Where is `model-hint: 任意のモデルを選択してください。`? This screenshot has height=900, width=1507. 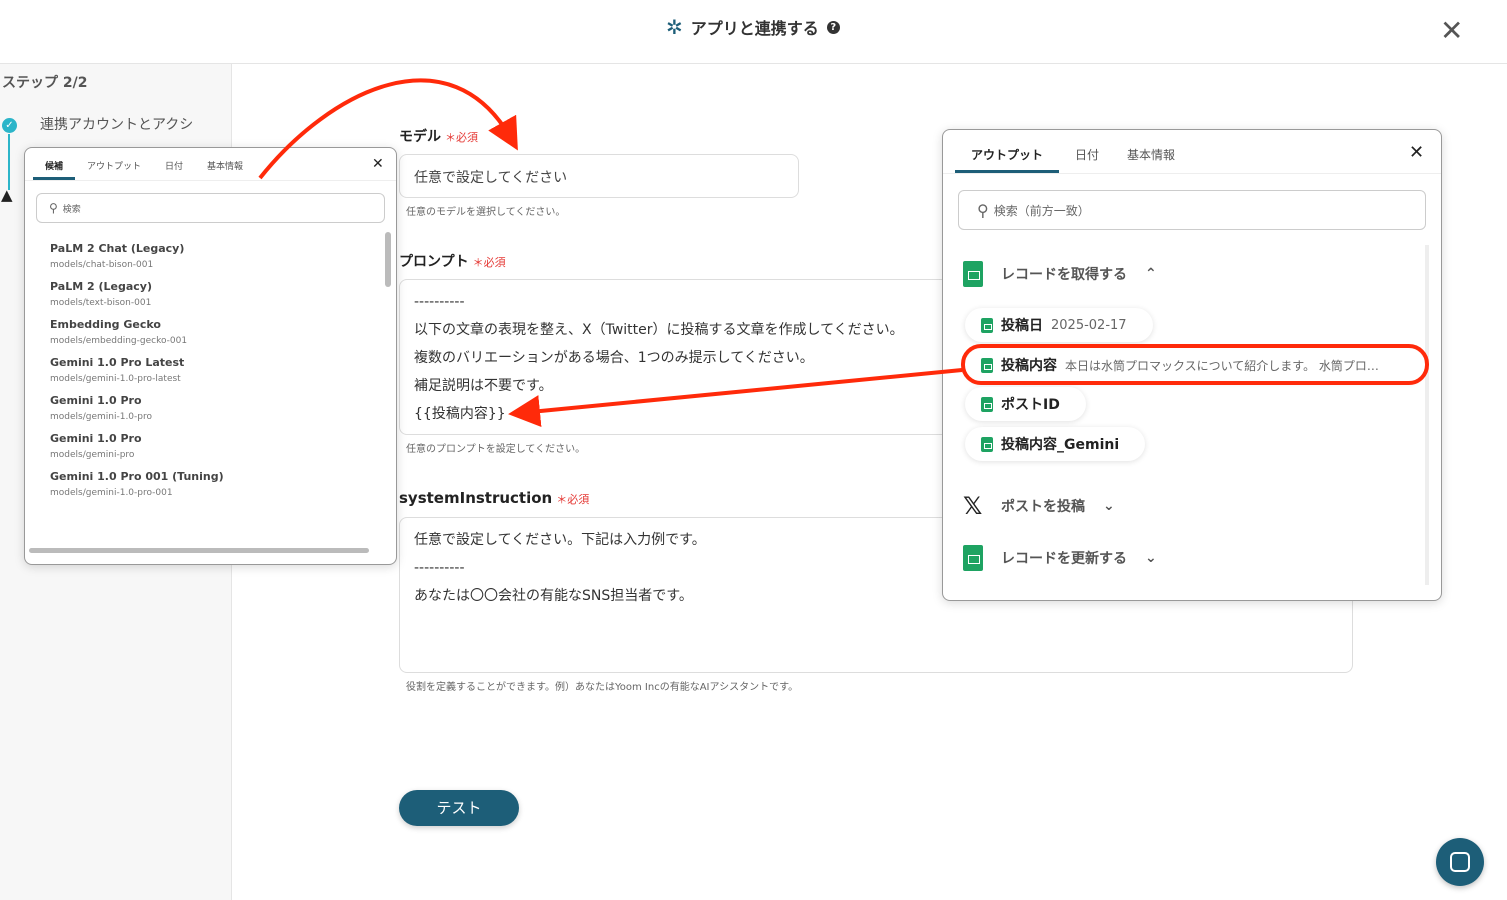 model-hint: 任意のモデルを選択してください。 is located at coordinates (486, 212).